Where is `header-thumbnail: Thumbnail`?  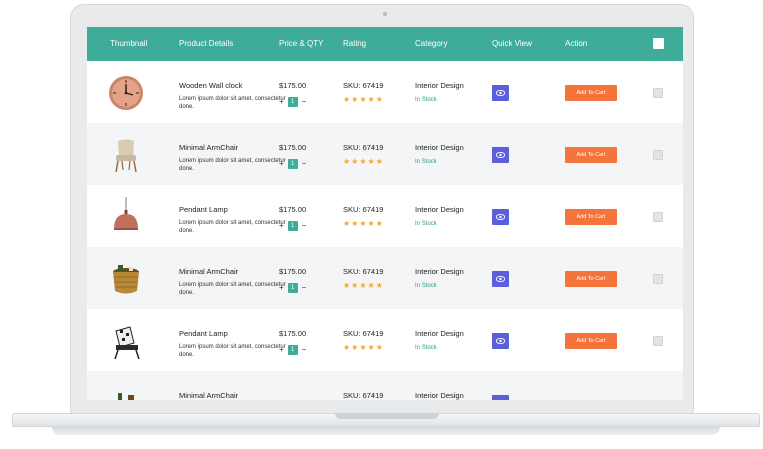 header-thumbnail: Thumbnail is located at coordinates (129, 43).